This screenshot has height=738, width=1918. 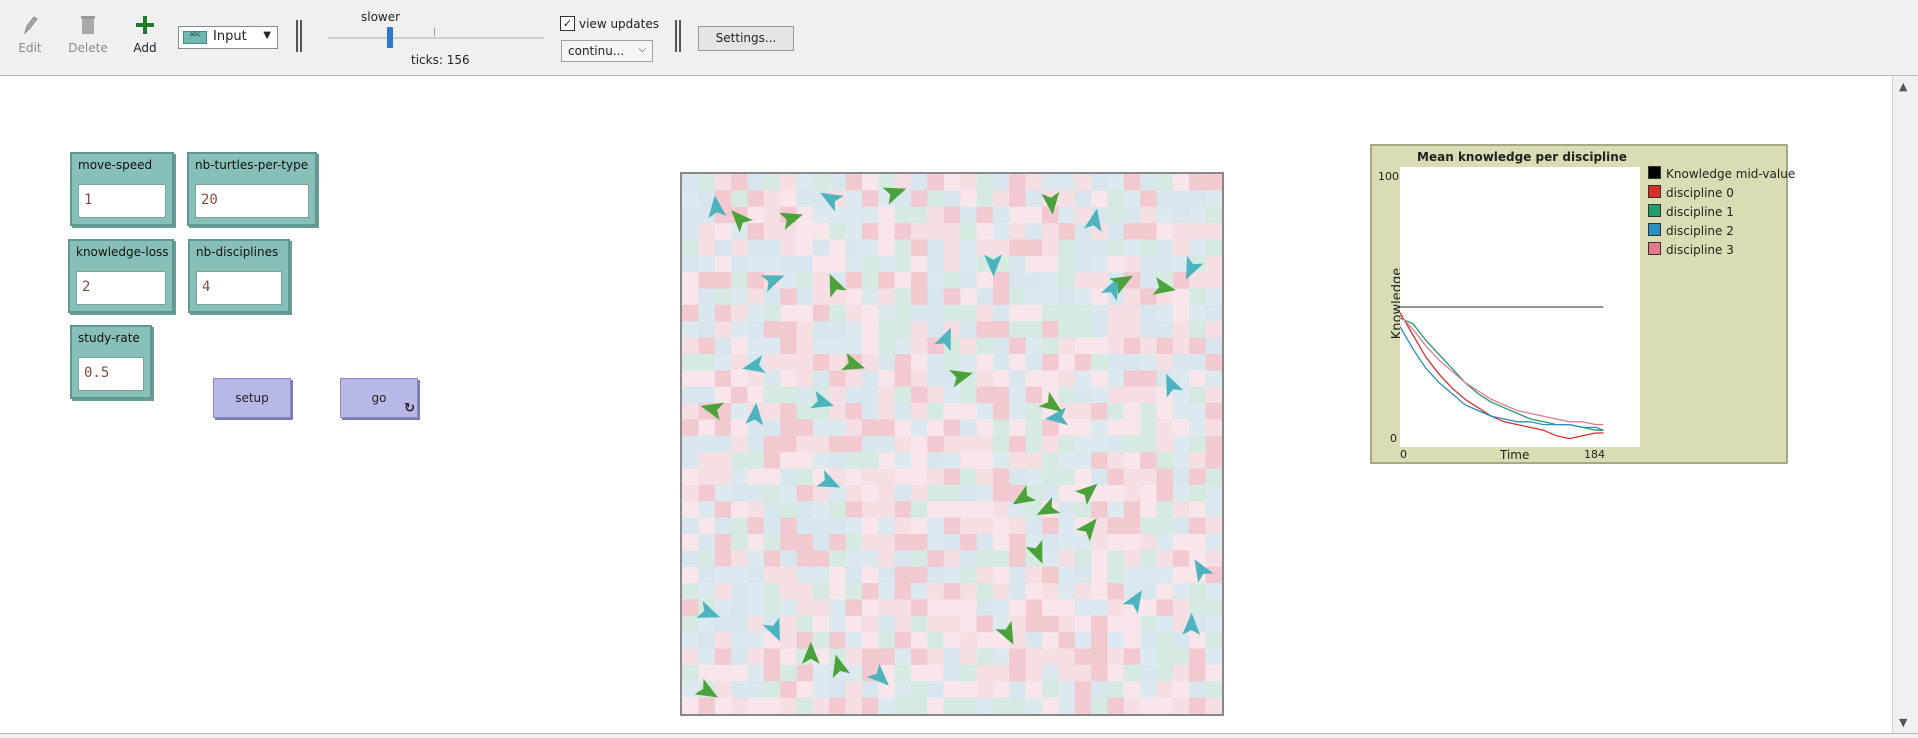 What do you see at coordinates (1903, 86) in the screenshot?
I see `scroll-up-icon: ▲` at bounding box center [1903, 86].